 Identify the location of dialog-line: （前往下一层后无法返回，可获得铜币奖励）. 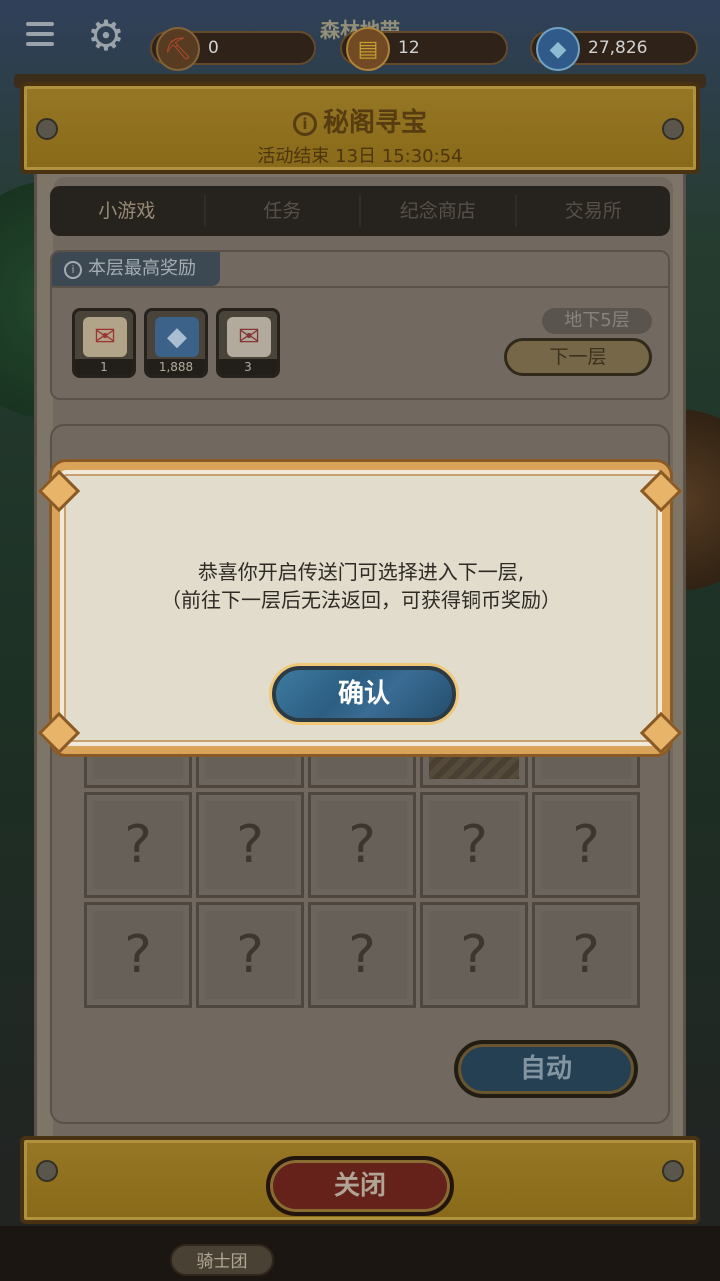
(361, 600).